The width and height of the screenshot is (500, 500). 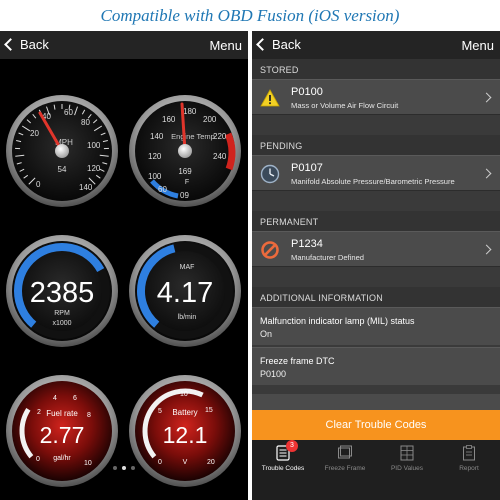 What do you see at coordinates (407, 453) in the screenshot?
I see `pid-values-icon` at bounding box center [407, 453].